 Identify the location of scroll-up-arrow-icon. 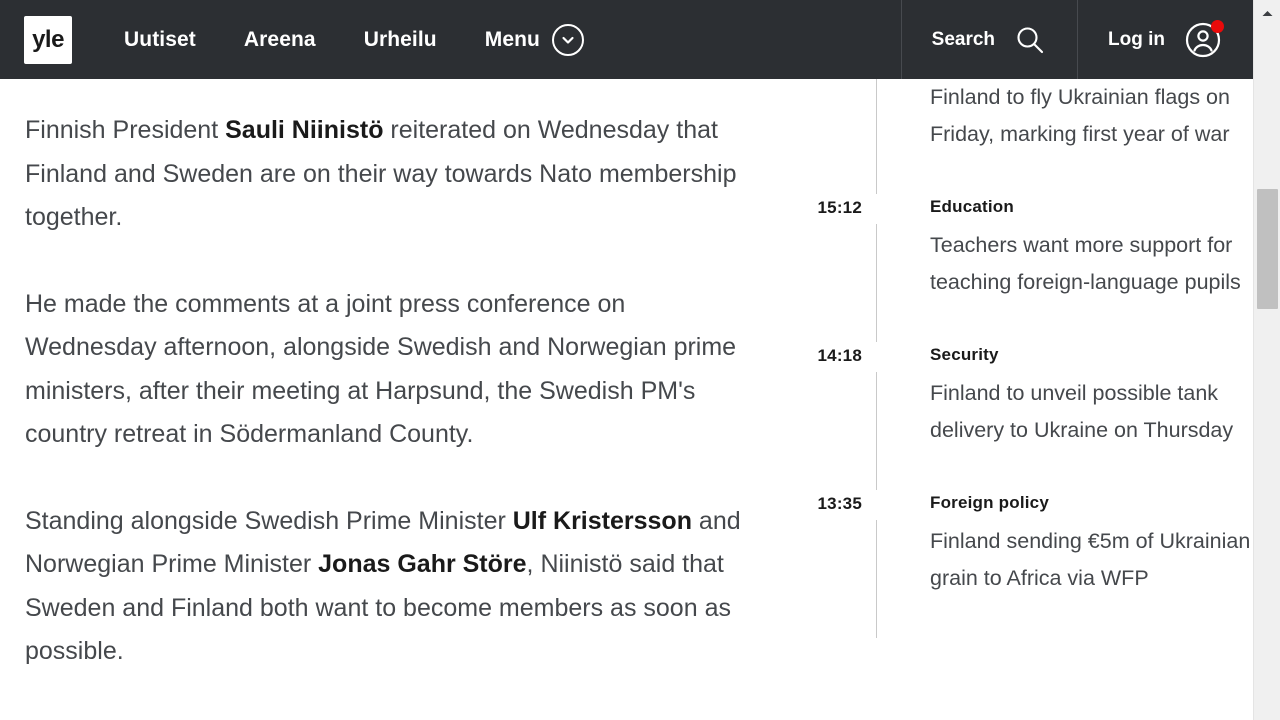
(1267, 13).